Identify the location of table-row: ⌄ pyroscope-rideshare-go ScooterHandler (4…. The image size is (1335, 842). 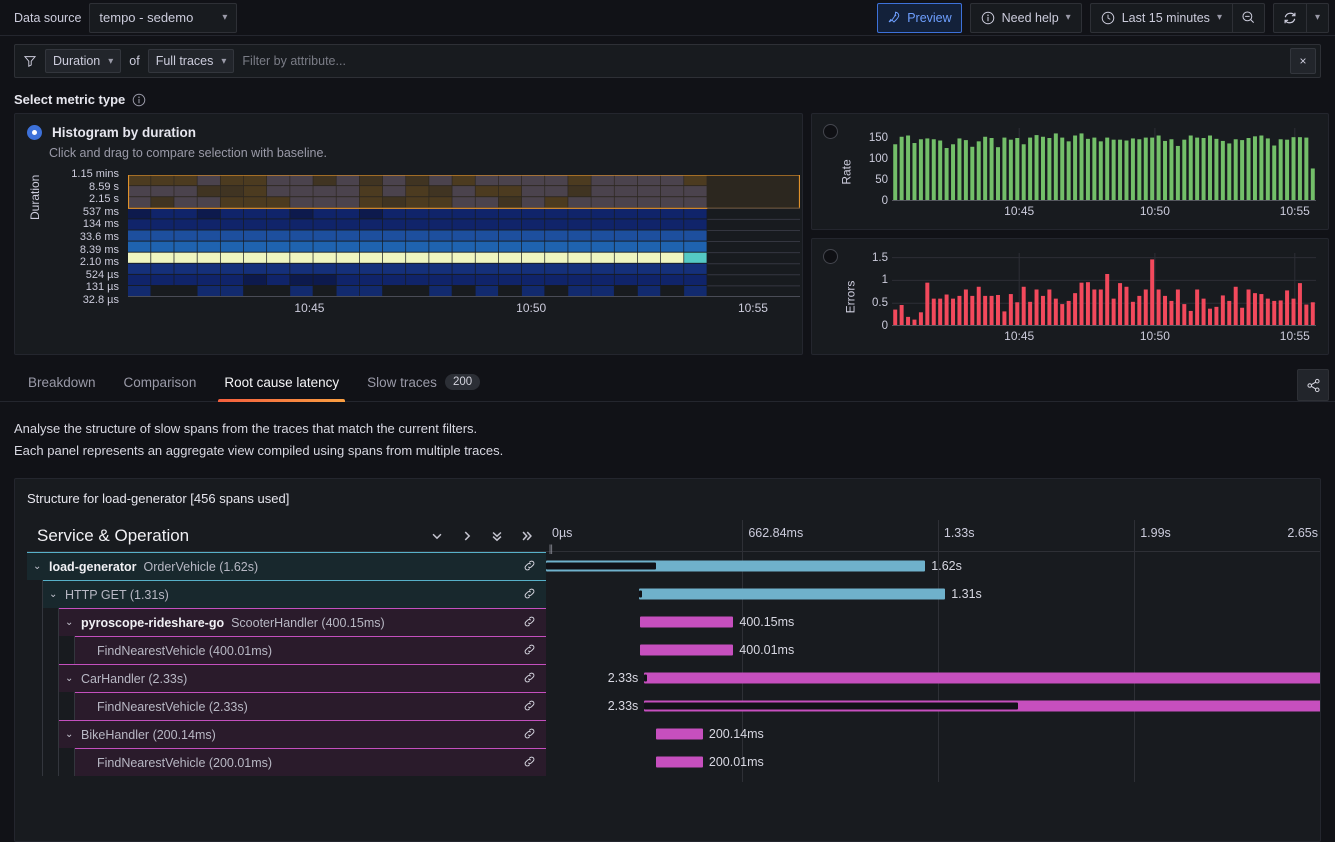
(673, 622).